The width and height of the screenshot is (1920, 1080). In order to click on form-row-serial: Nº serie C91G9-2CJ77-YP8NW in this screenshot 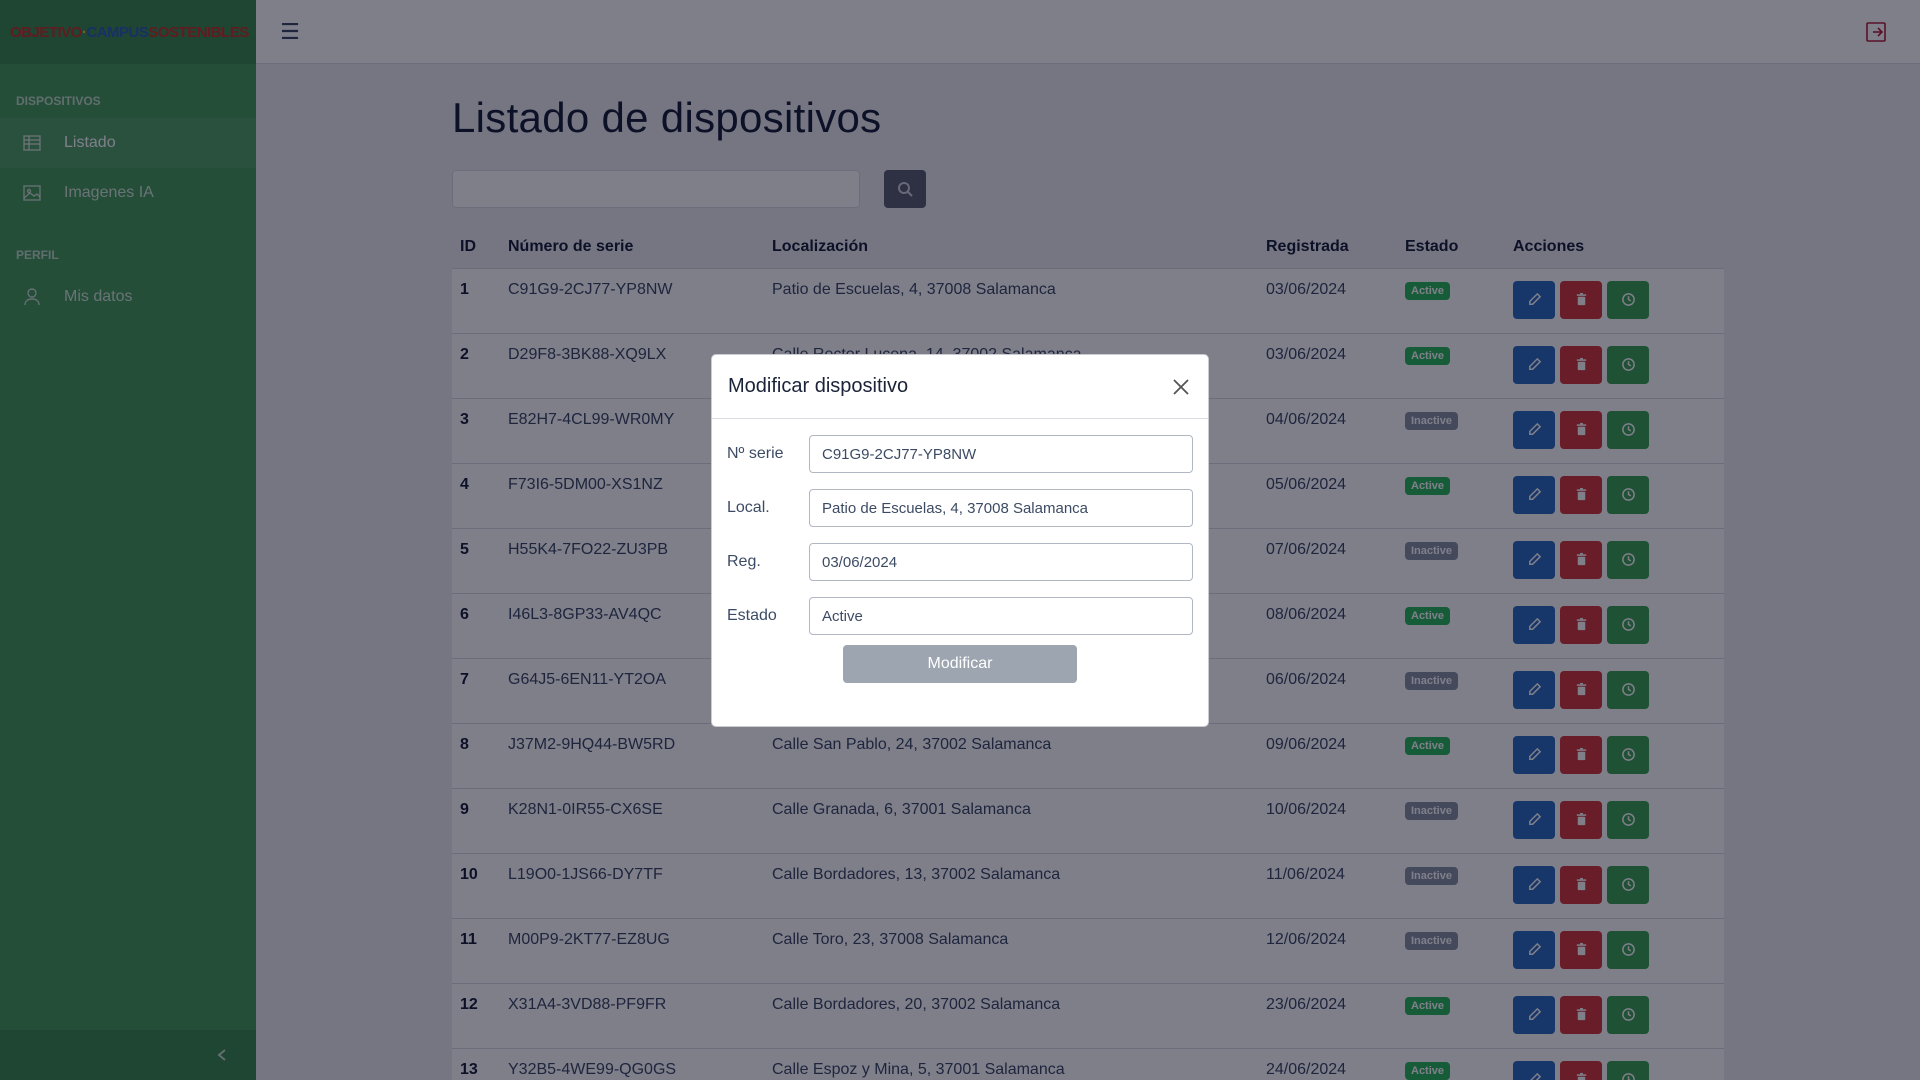, I will do `click(960, 454)`.